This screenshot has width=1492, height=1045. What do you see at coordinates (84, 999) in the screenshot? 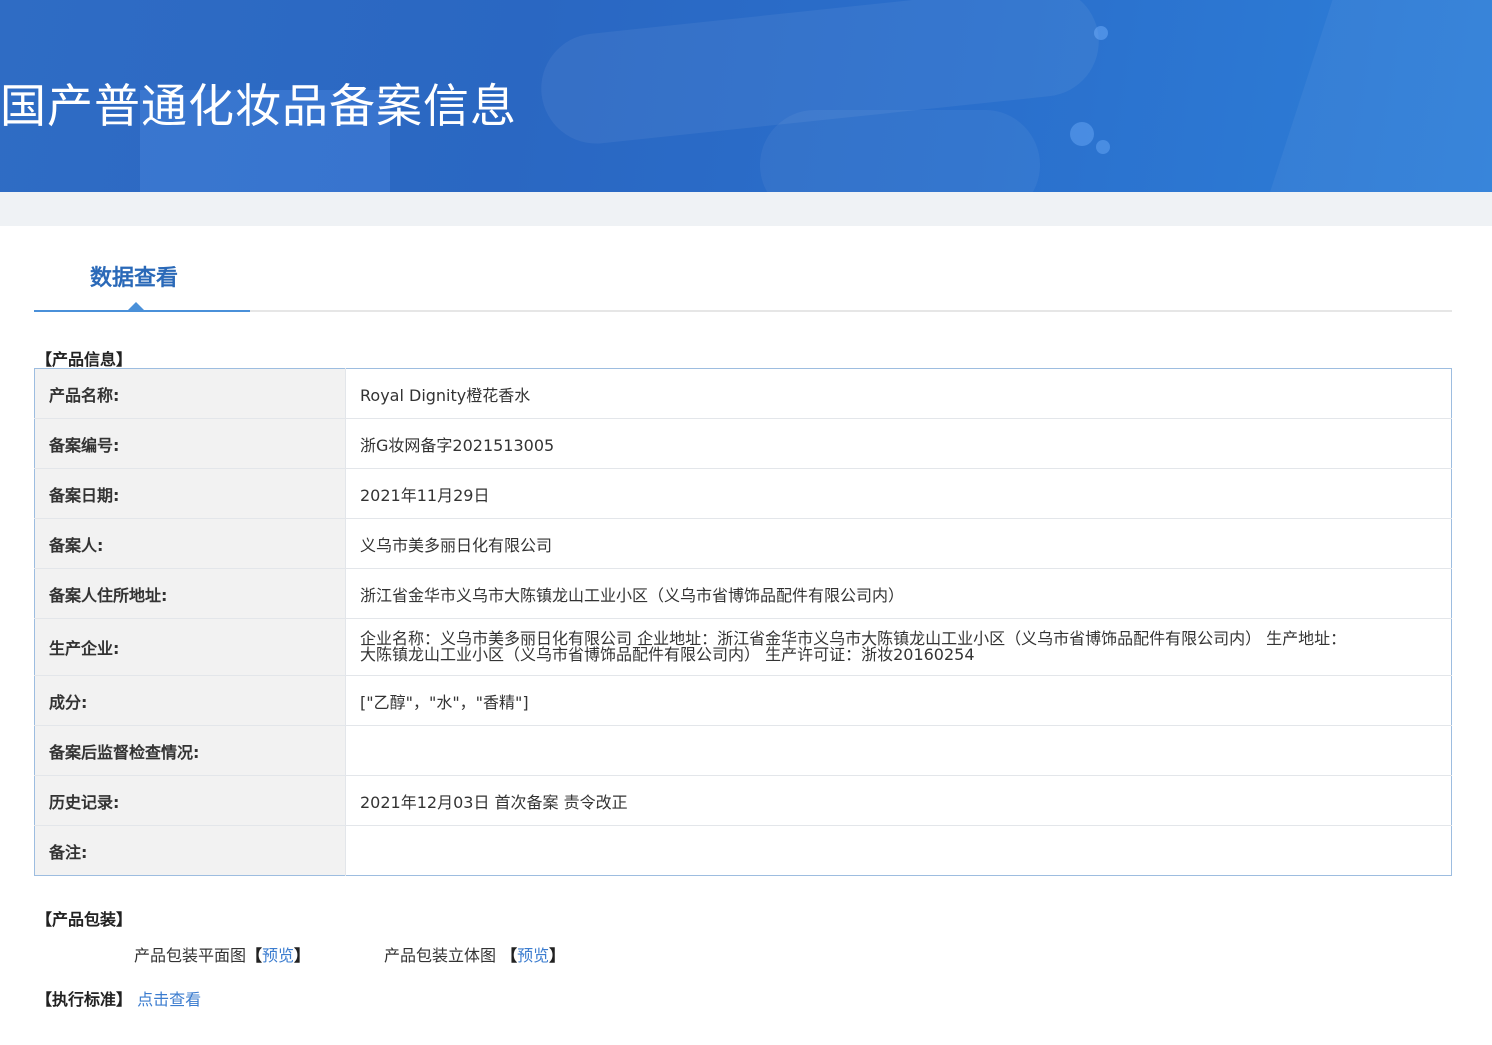
I see `standard-heading: 【执行标准】` at bounding box center [84, 999].